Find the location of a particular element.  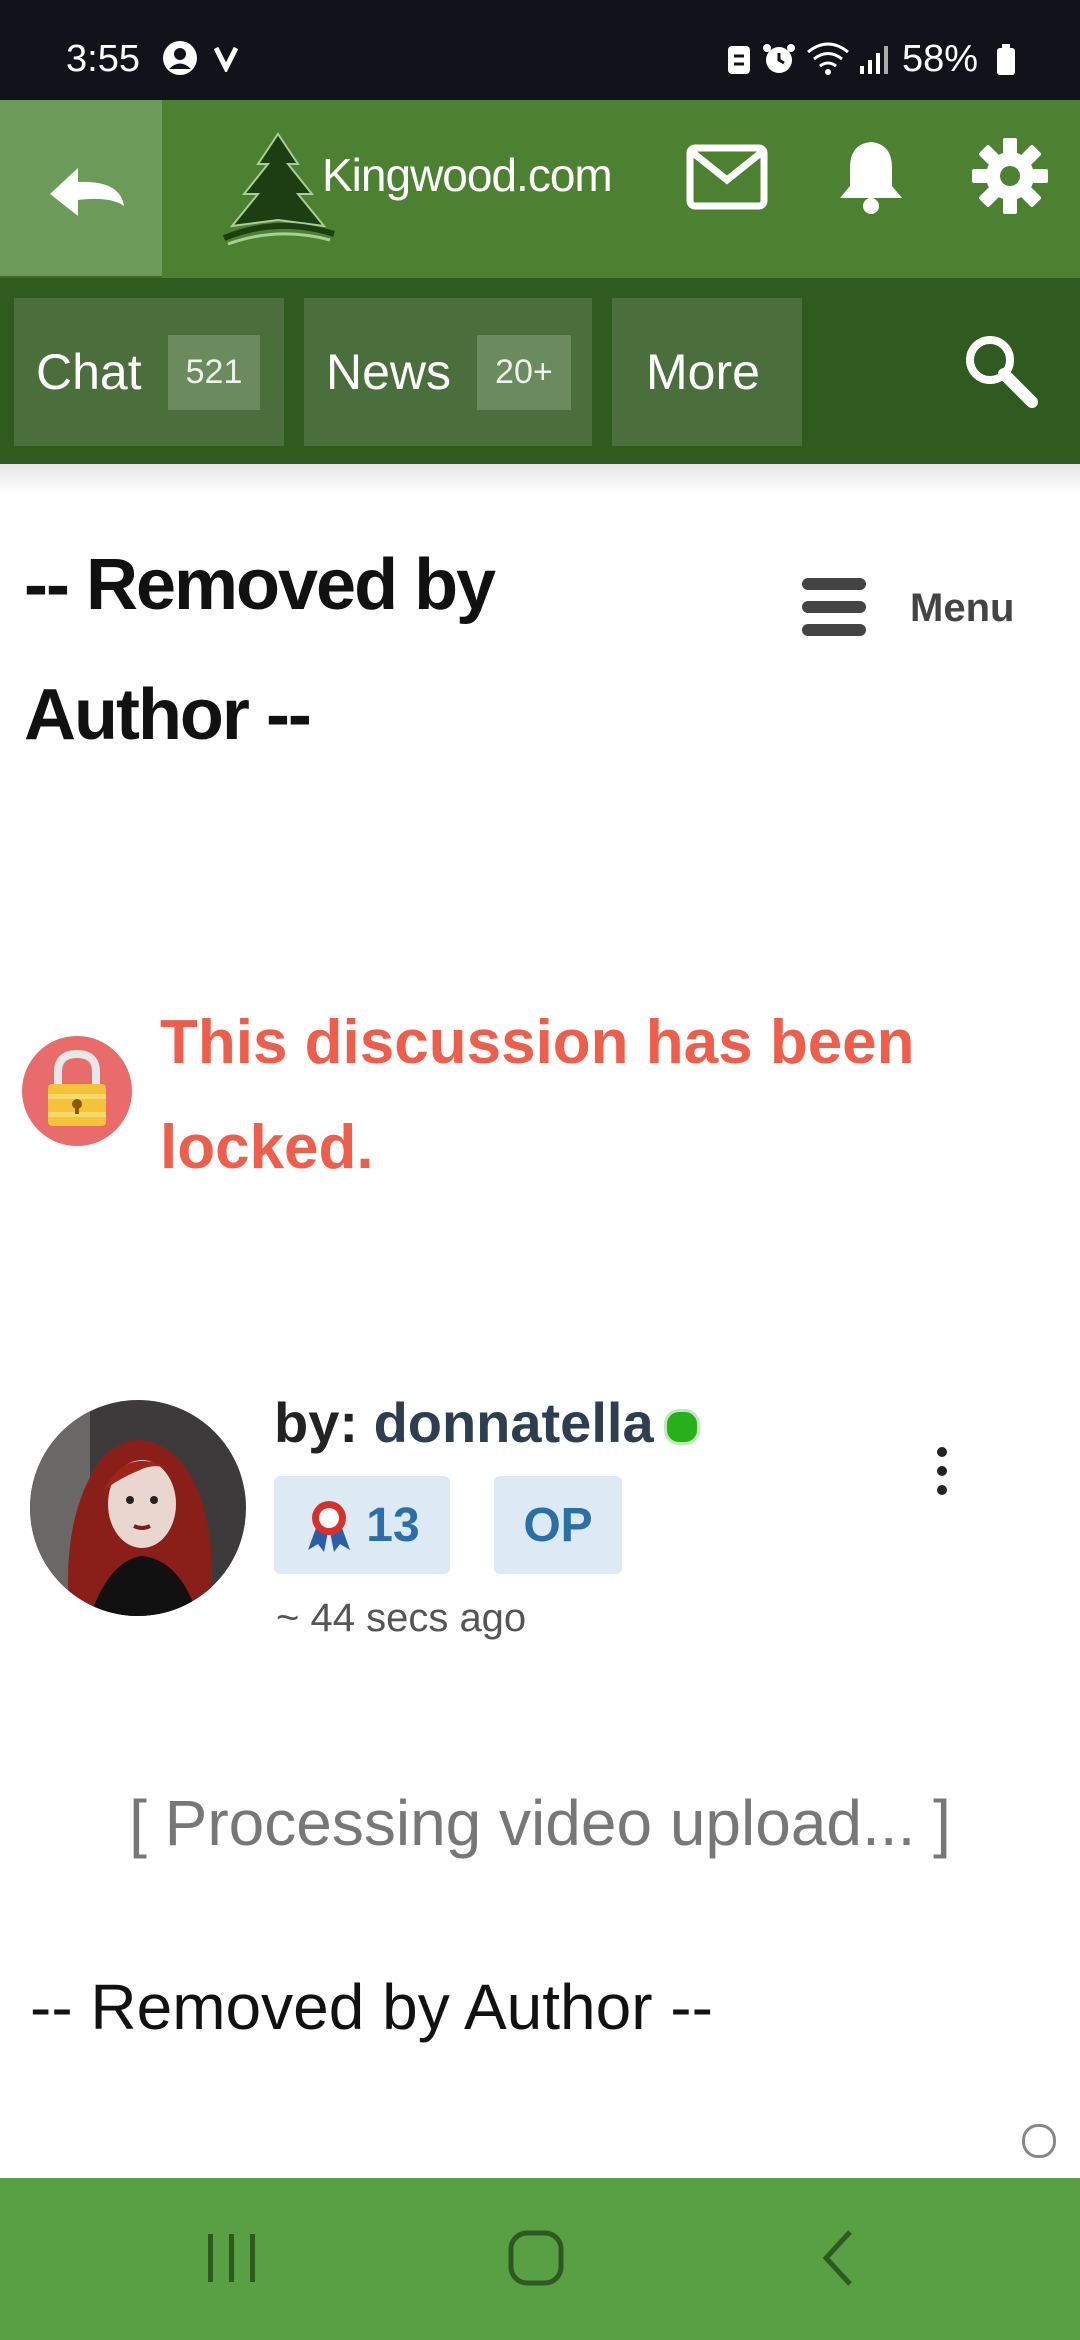

kebab-menu-icon is located at coordinates (942, 1471).